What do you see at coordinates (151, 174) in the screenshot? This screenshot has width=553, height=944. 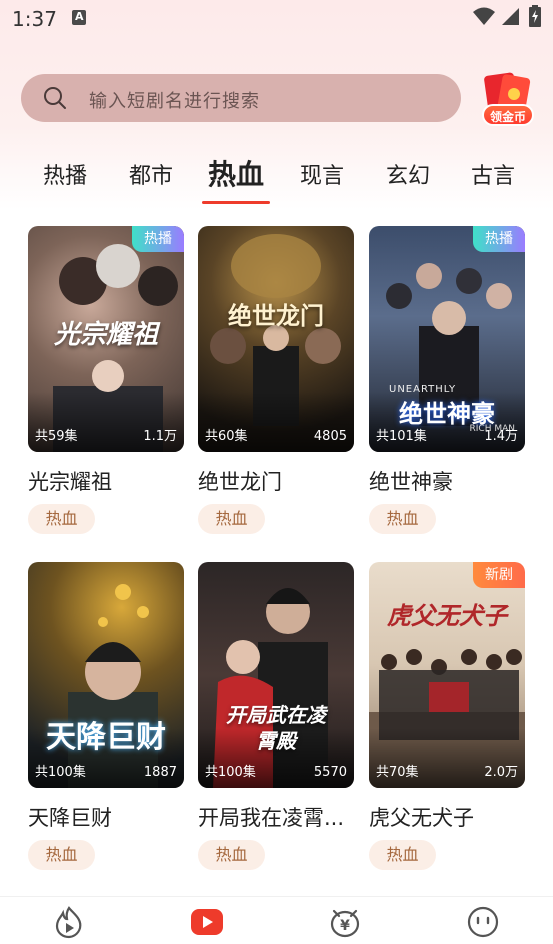 I see `tab-urban: 都市` at bounding box center [151, 174].